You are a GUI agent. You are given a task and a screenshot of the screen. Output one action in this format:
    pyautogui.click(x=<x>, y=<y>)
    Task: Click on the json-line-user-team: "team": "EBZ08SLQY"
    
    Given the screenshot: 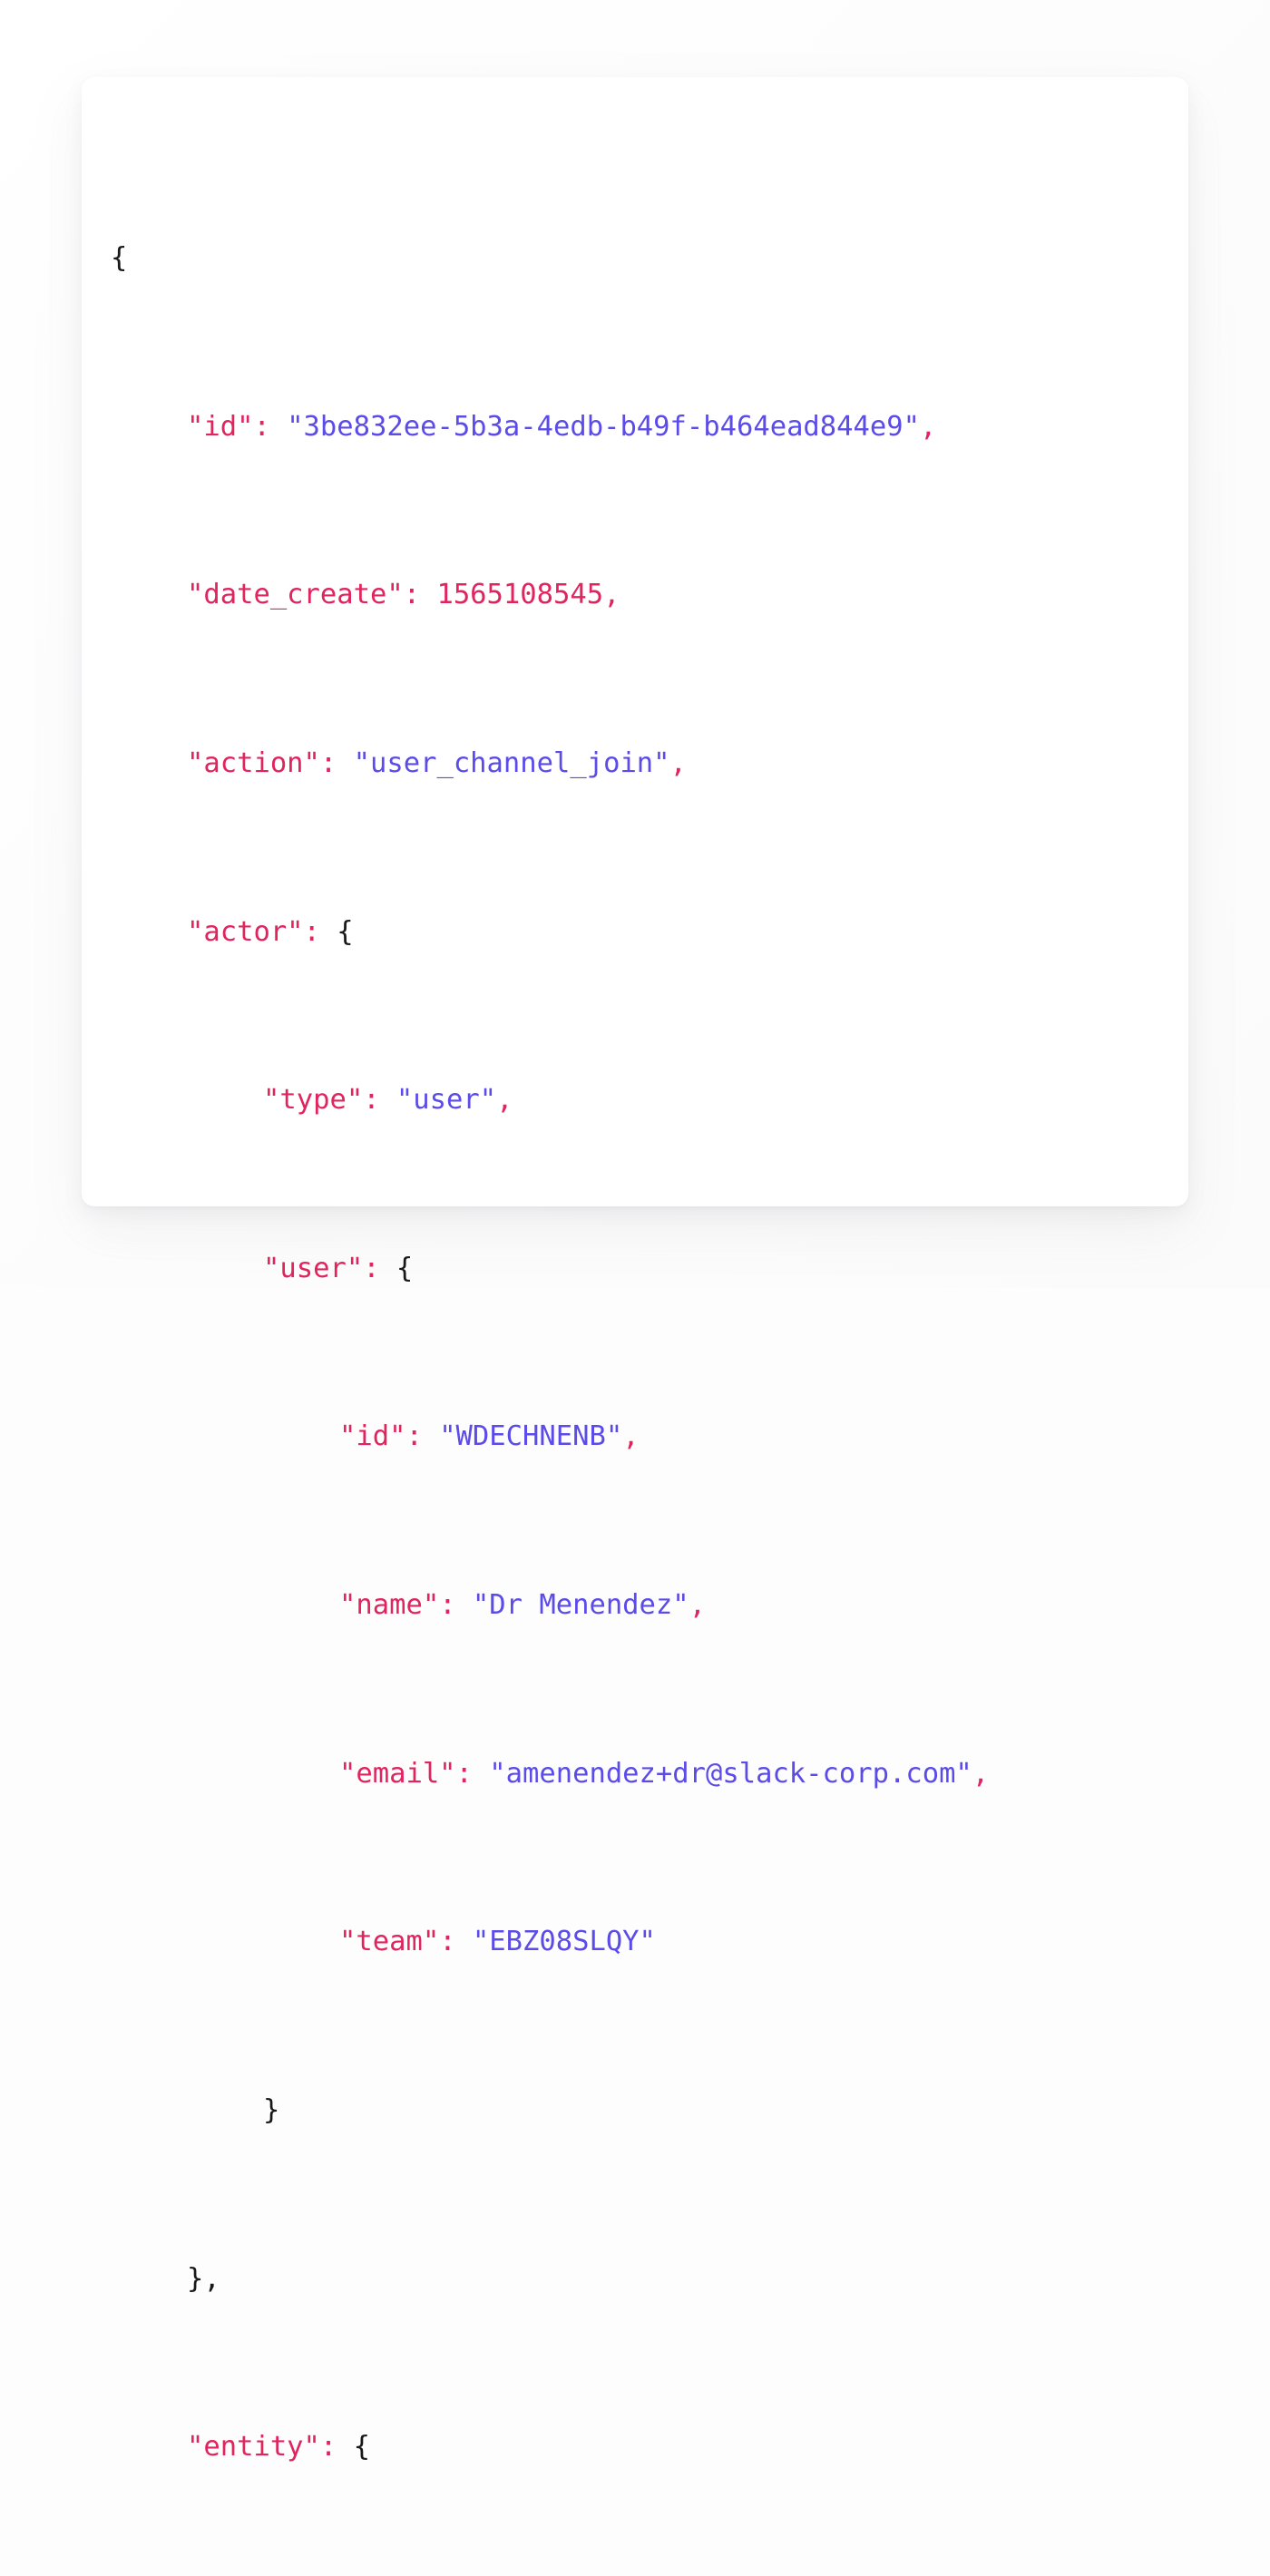 What is the action you would take?
    pyautogui.click(x=645, y=1942)
    